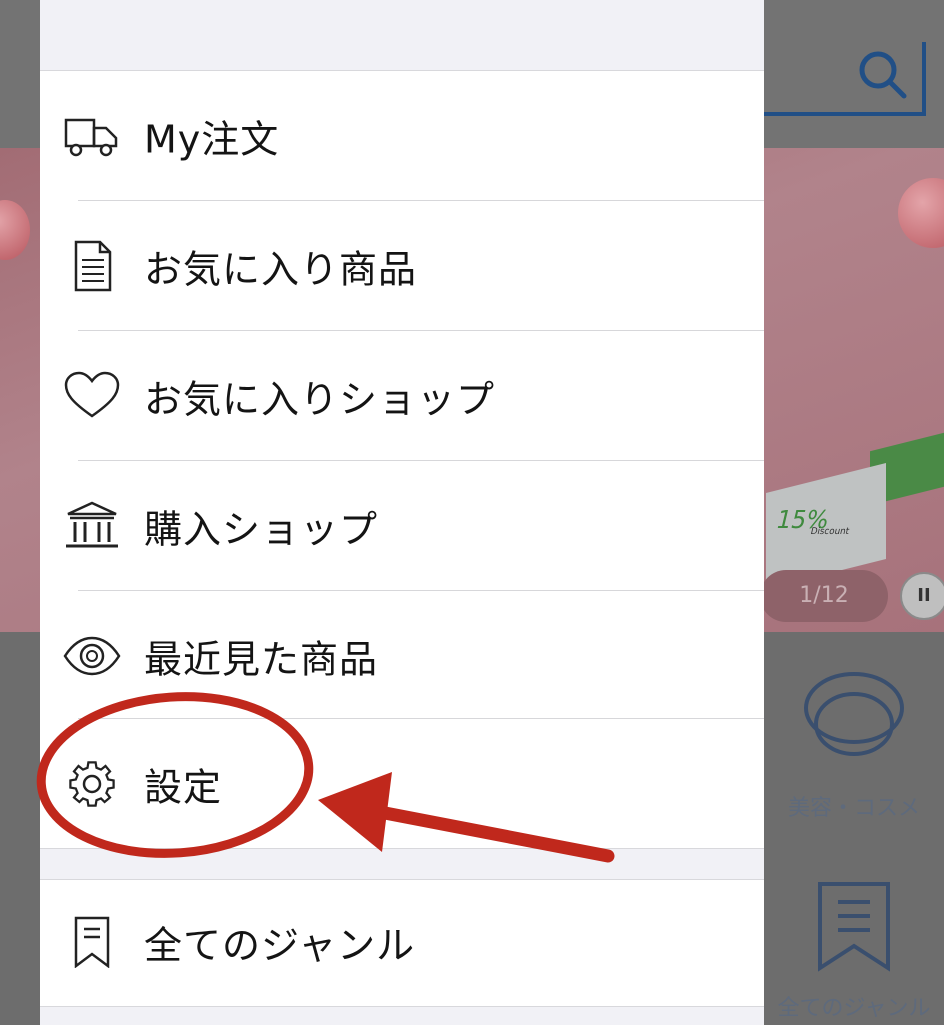 This screenshot has height=1025, width=944. Describe the element at coordinates (261, 529) in the screenshot. I see `menu-item-label: 購入ショップ` at that location.